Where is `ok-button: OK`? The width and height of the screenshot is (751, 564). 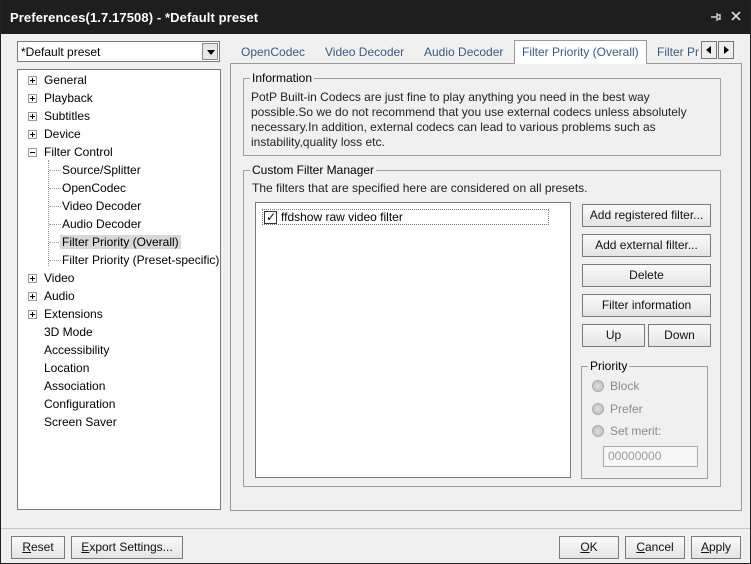 ok-button: OK is located at coordinates (589, 547).